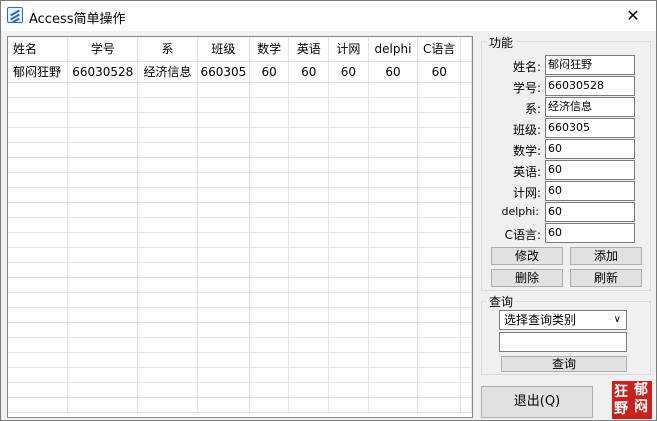 The image size is (657, 421). What do you see at coordinates (540, 320) in the screenshot?
I see `query-type-value: 选择查询类别` at bounding box center [540, 320].